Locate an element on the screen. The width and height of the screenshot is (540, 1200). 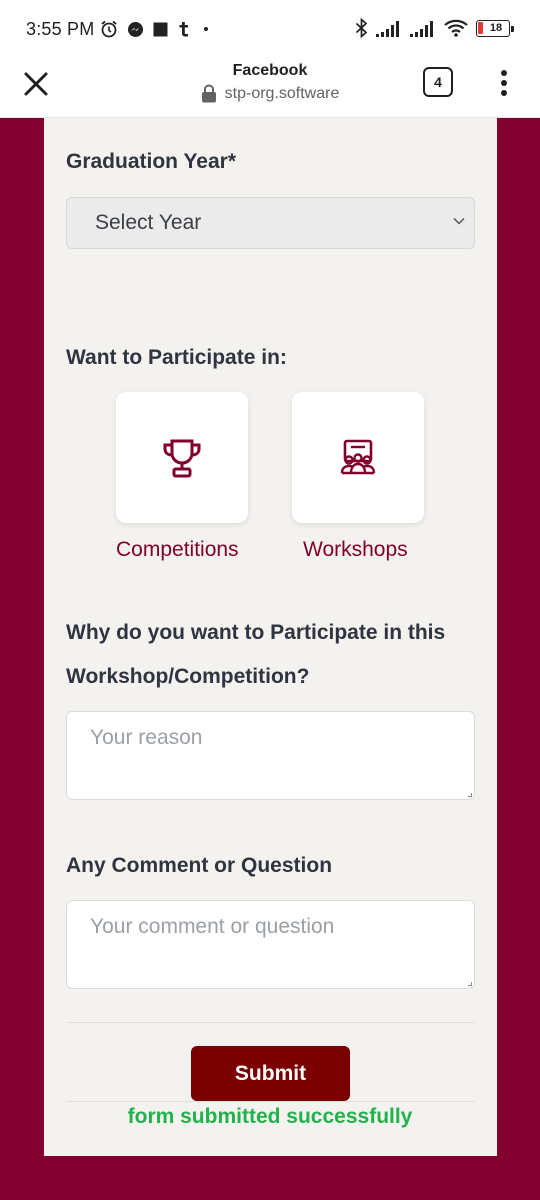
bluetooth-icon is located at coordinates (361, 28).